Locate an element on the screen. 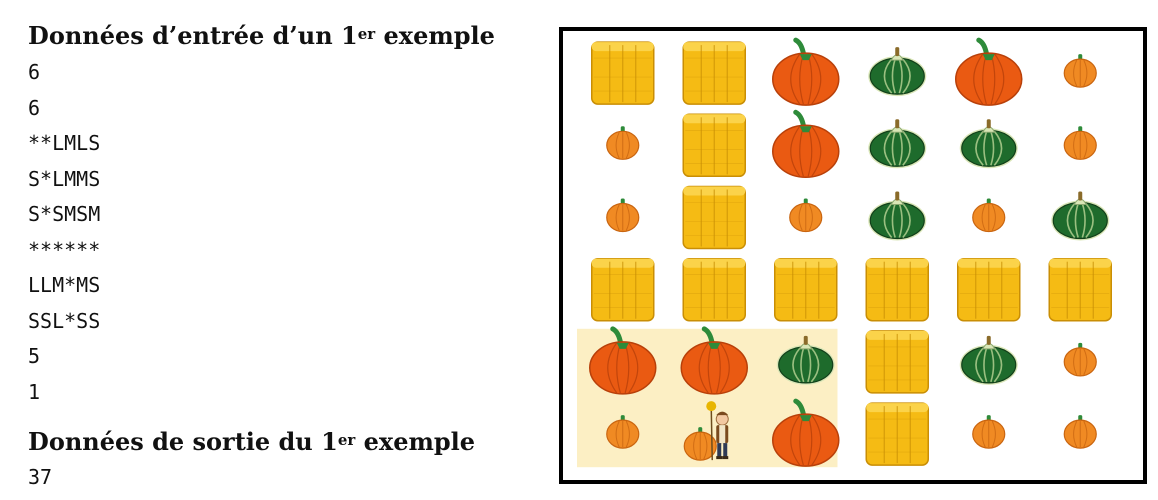 The height and width of the screenshot is (500, 1158). input-line: LLM*MS is located at coordinates (64, 285).